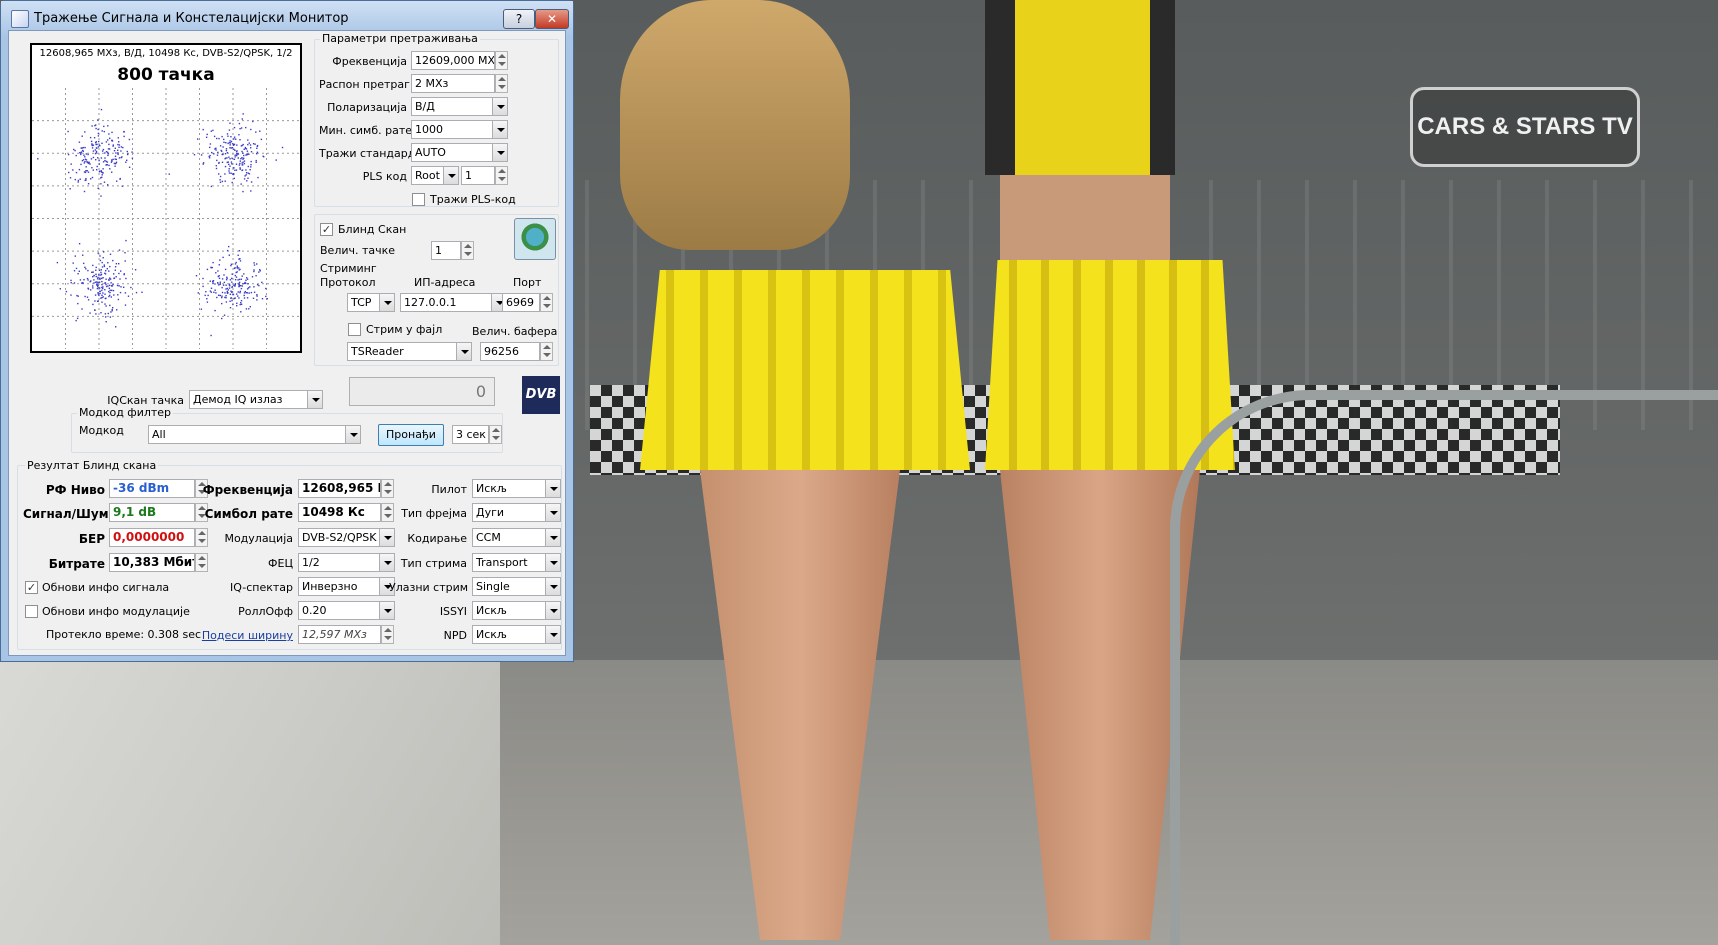 This screenshot has height=945, width=1718. I want to click on range-input: 2 МХз, so click(453, 83).